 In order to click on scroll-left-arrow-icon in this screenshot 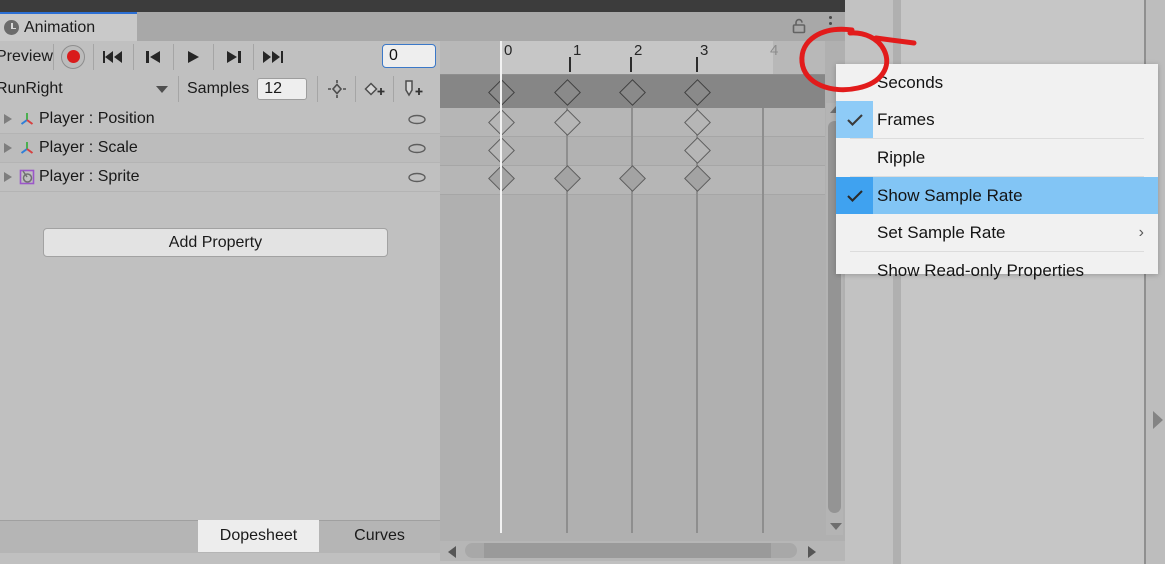, I will do `click(452, 552)`.